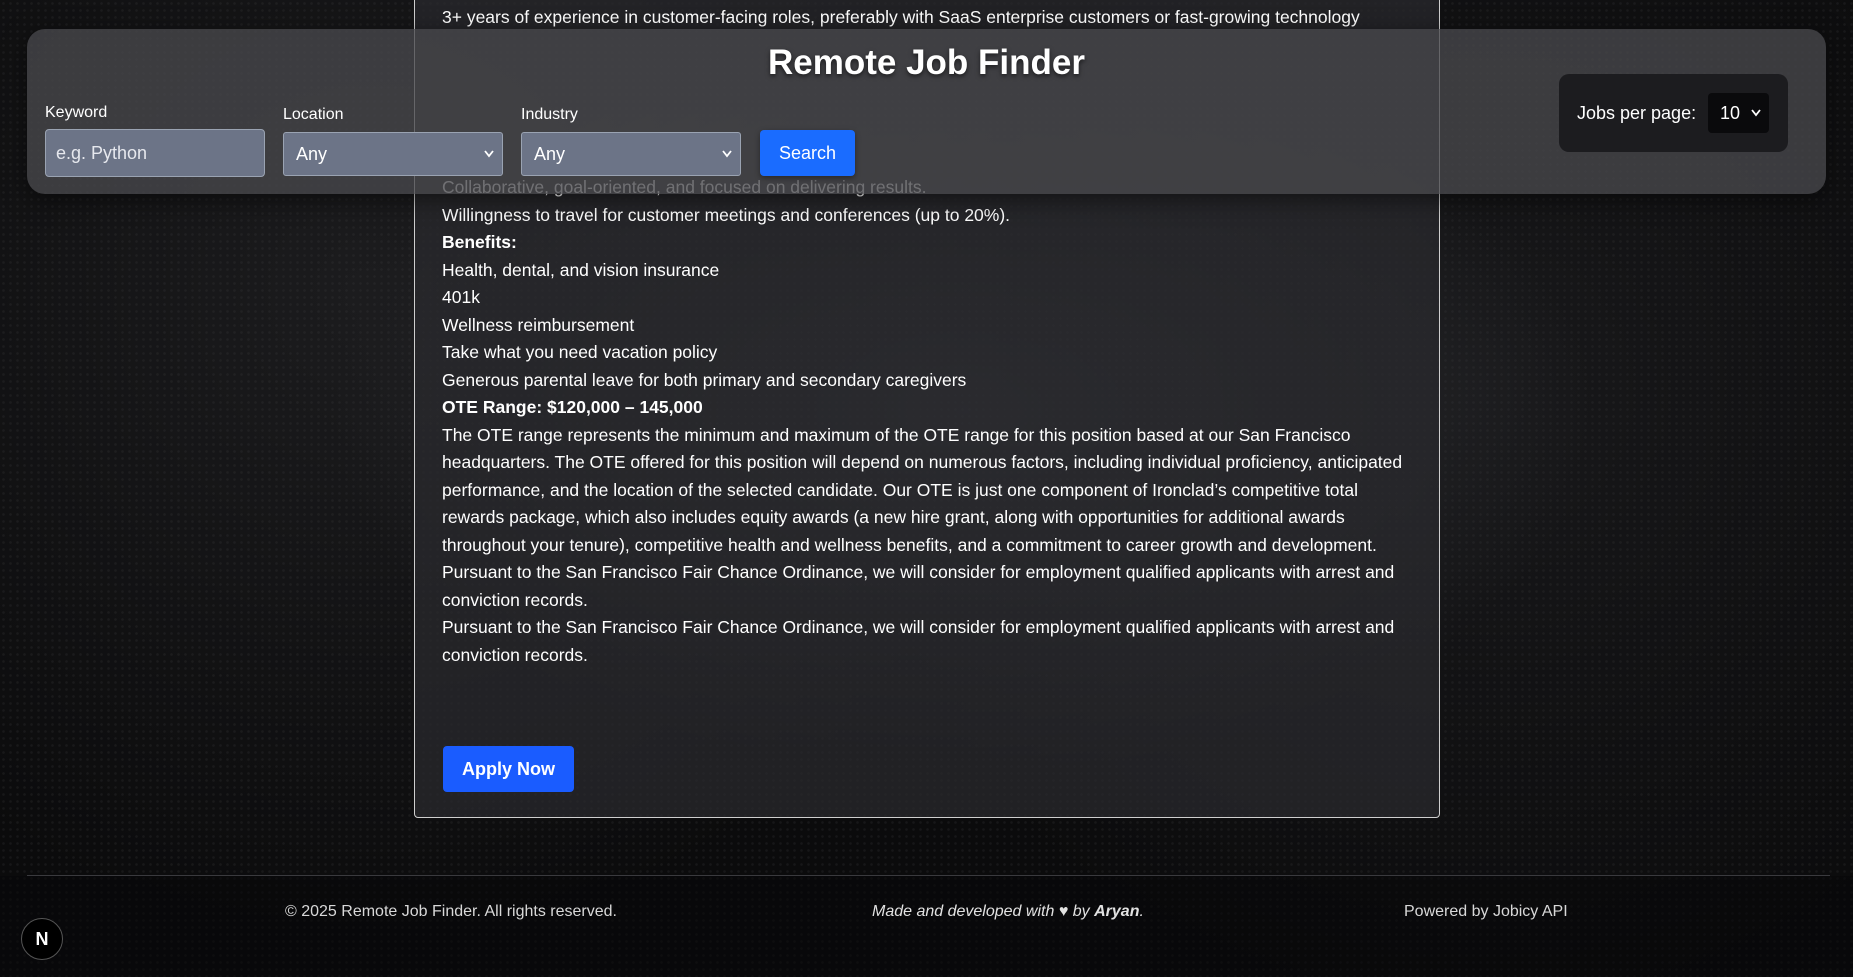 The height and width of the screenshot is (977, 1853). I want to click on footer-credit-prefix: Made and developed with, so click(963, 911).